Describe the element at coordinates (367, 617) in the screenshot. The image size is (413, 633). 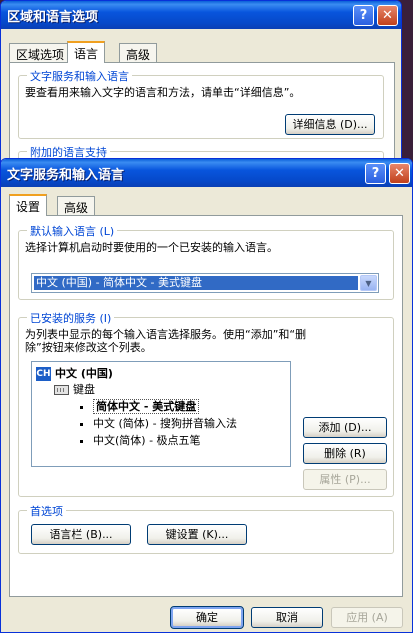
I see `apply-button: 应用 (A)` at that location.